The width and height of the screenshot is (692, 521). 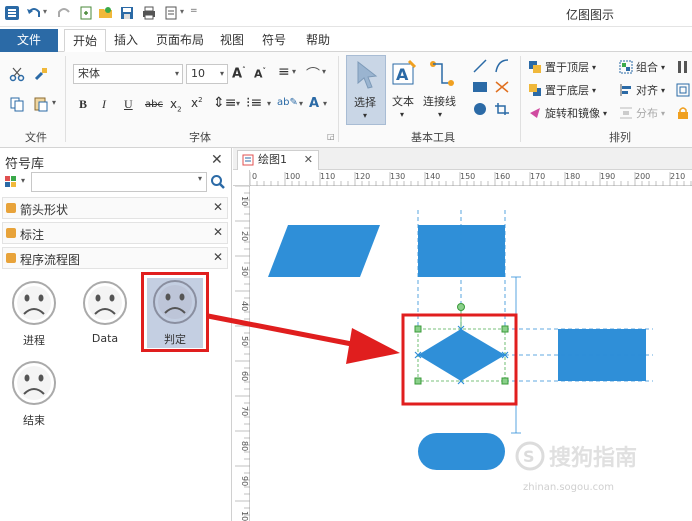 What do you see at coordinates (29, 40) in the screenshot?
I see `tab-file: 文件` at bounding box center [29, 40].